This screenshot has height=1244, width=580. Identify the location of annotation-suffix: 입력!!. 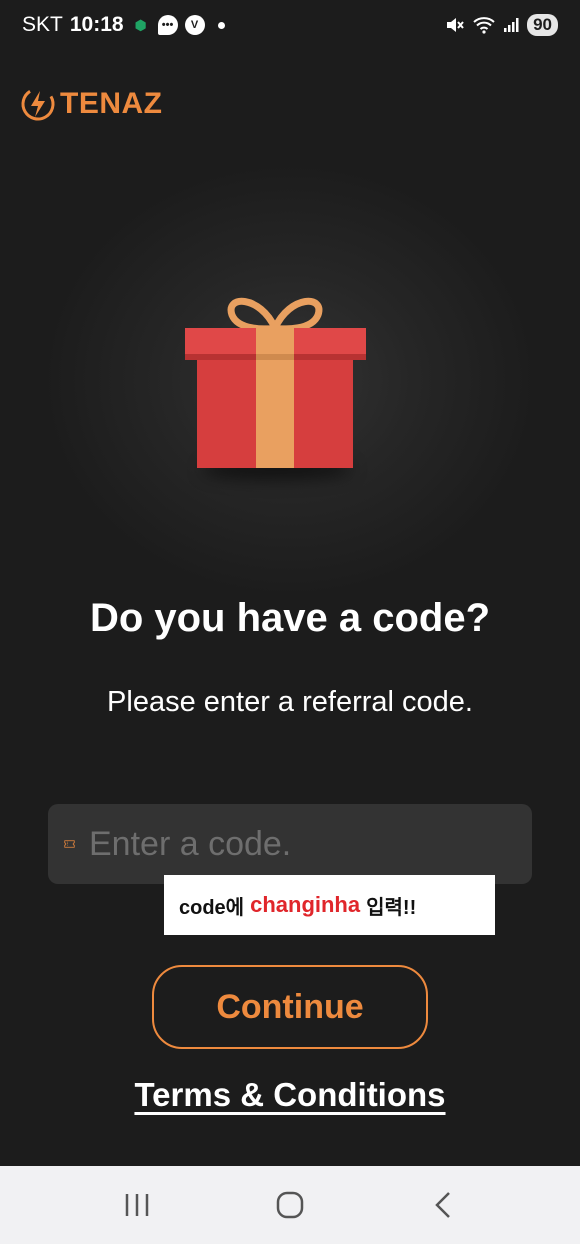
(391, 907).